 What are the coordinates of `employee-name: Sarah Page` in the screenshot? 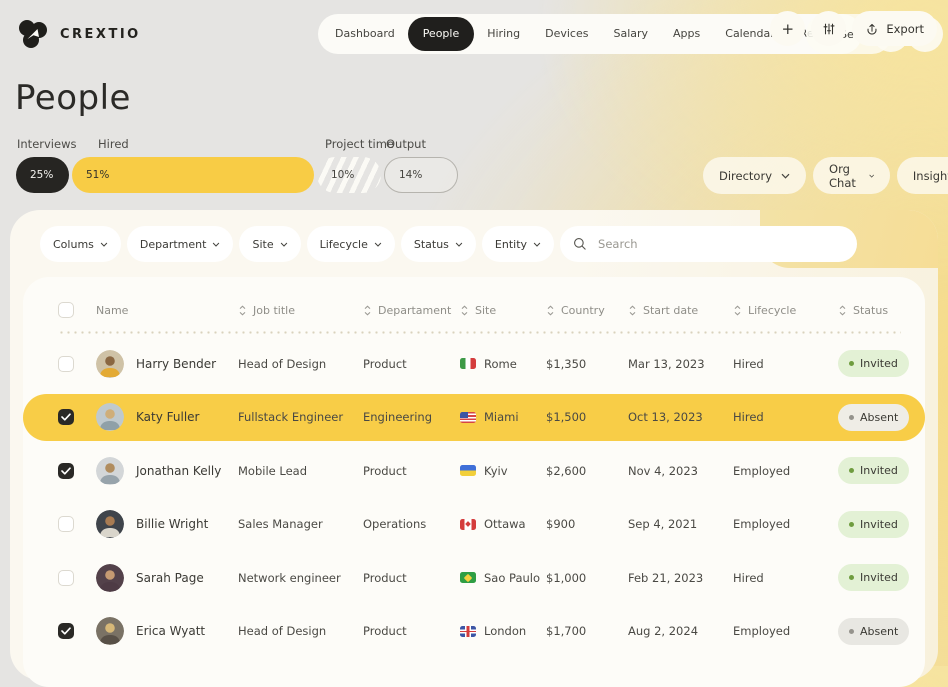 It's located at (170, 577).